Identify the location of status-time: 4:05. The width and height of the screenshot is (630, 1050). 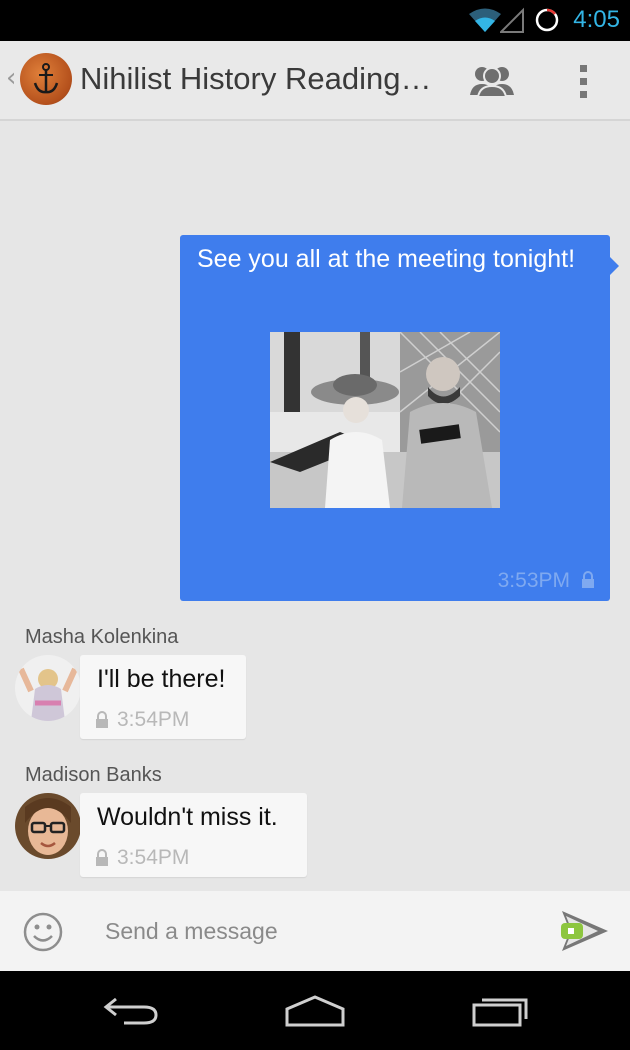
(596, 19).